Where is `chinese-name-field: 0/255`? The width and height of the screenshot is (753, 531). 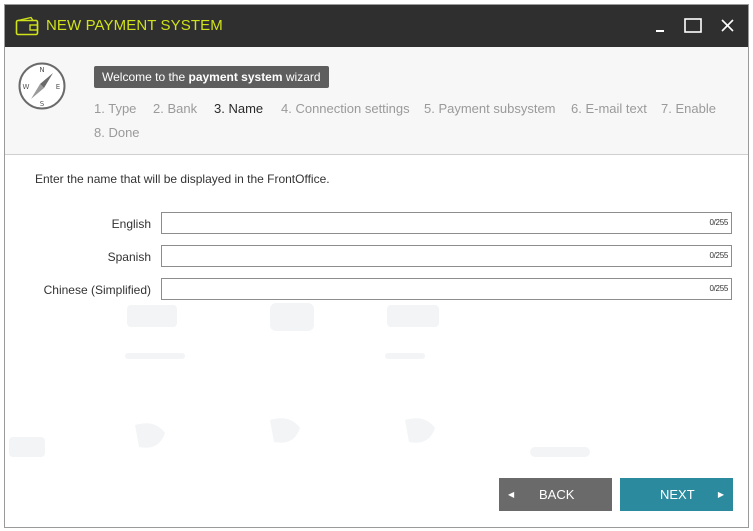 chinese-name-field: 0/255 is located at coordinates (446, 289).